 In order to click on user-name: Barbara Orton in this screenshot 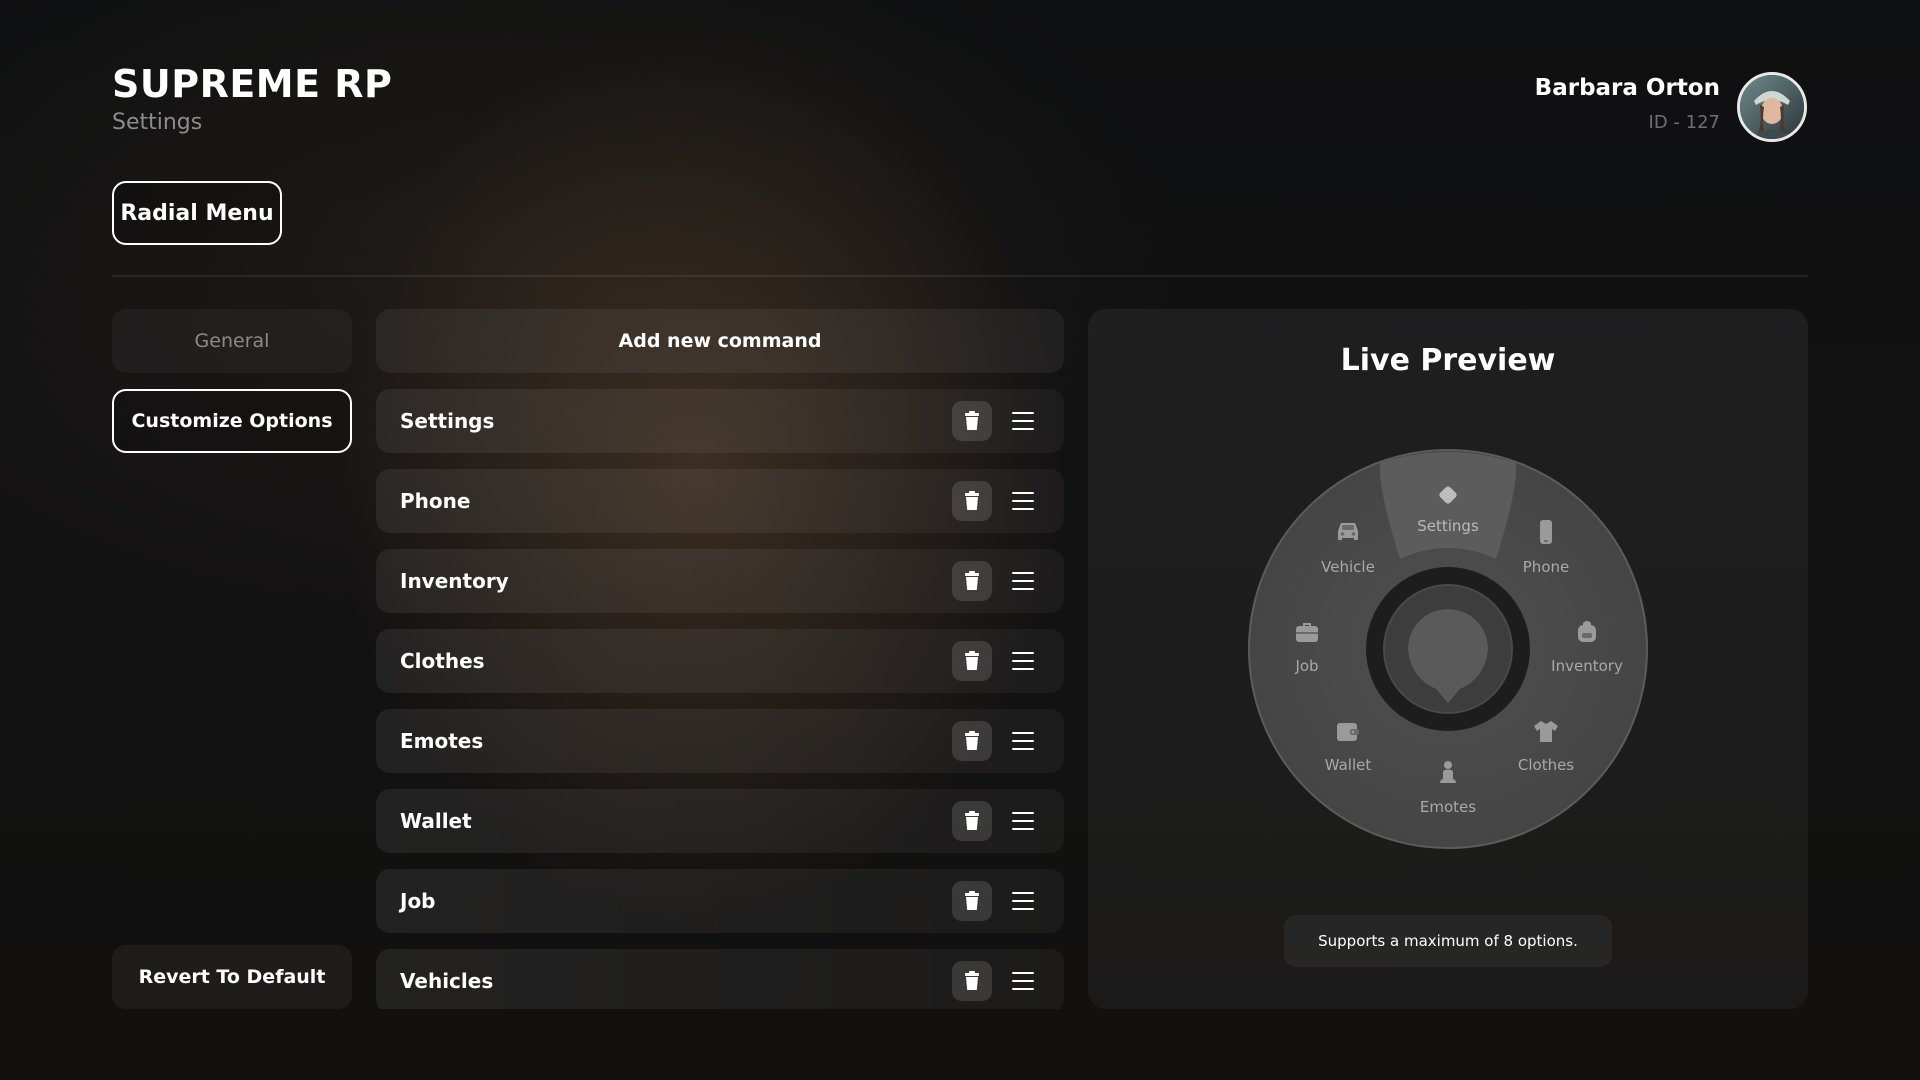, I will do `click(1627, 88)`.